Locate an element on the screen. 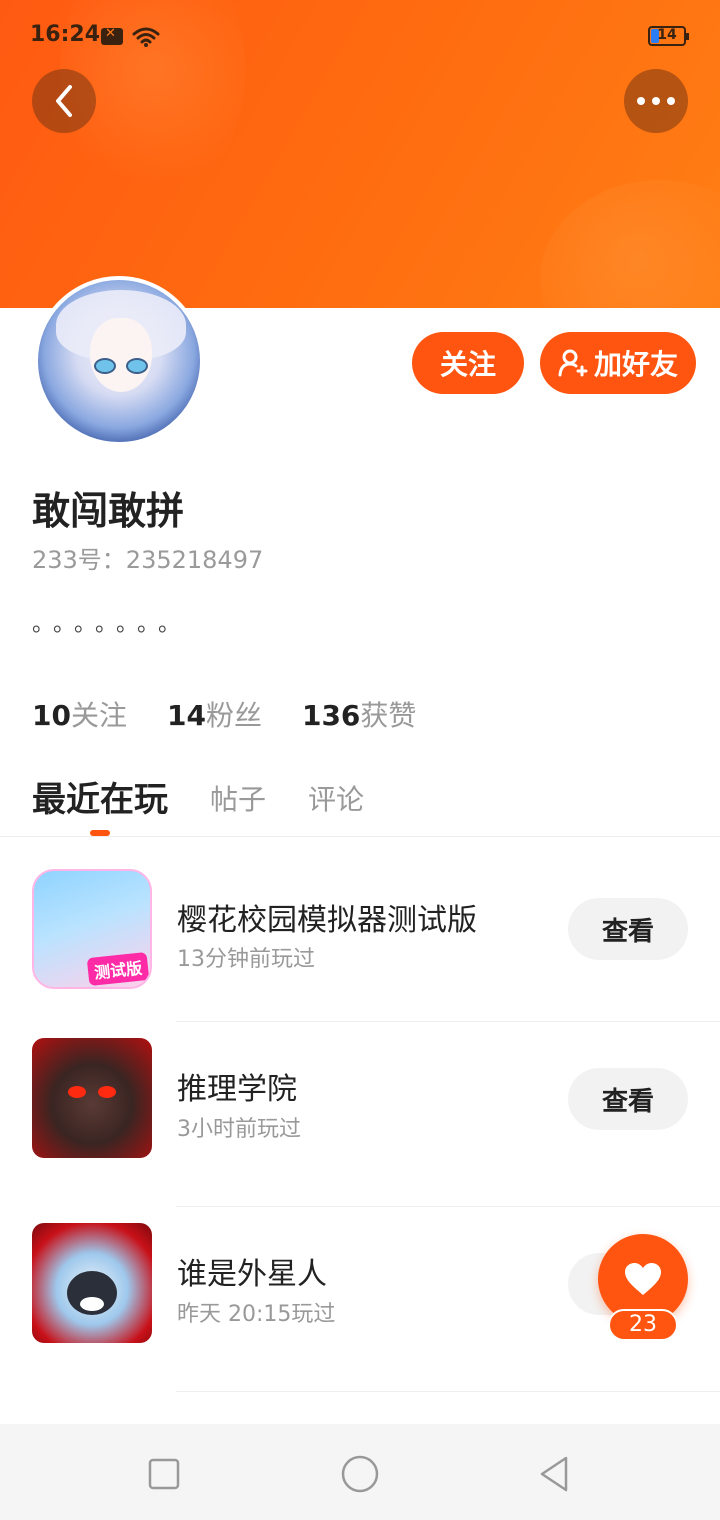  user-name: 敢闯敢拼 is located at coordinates (108, 511).